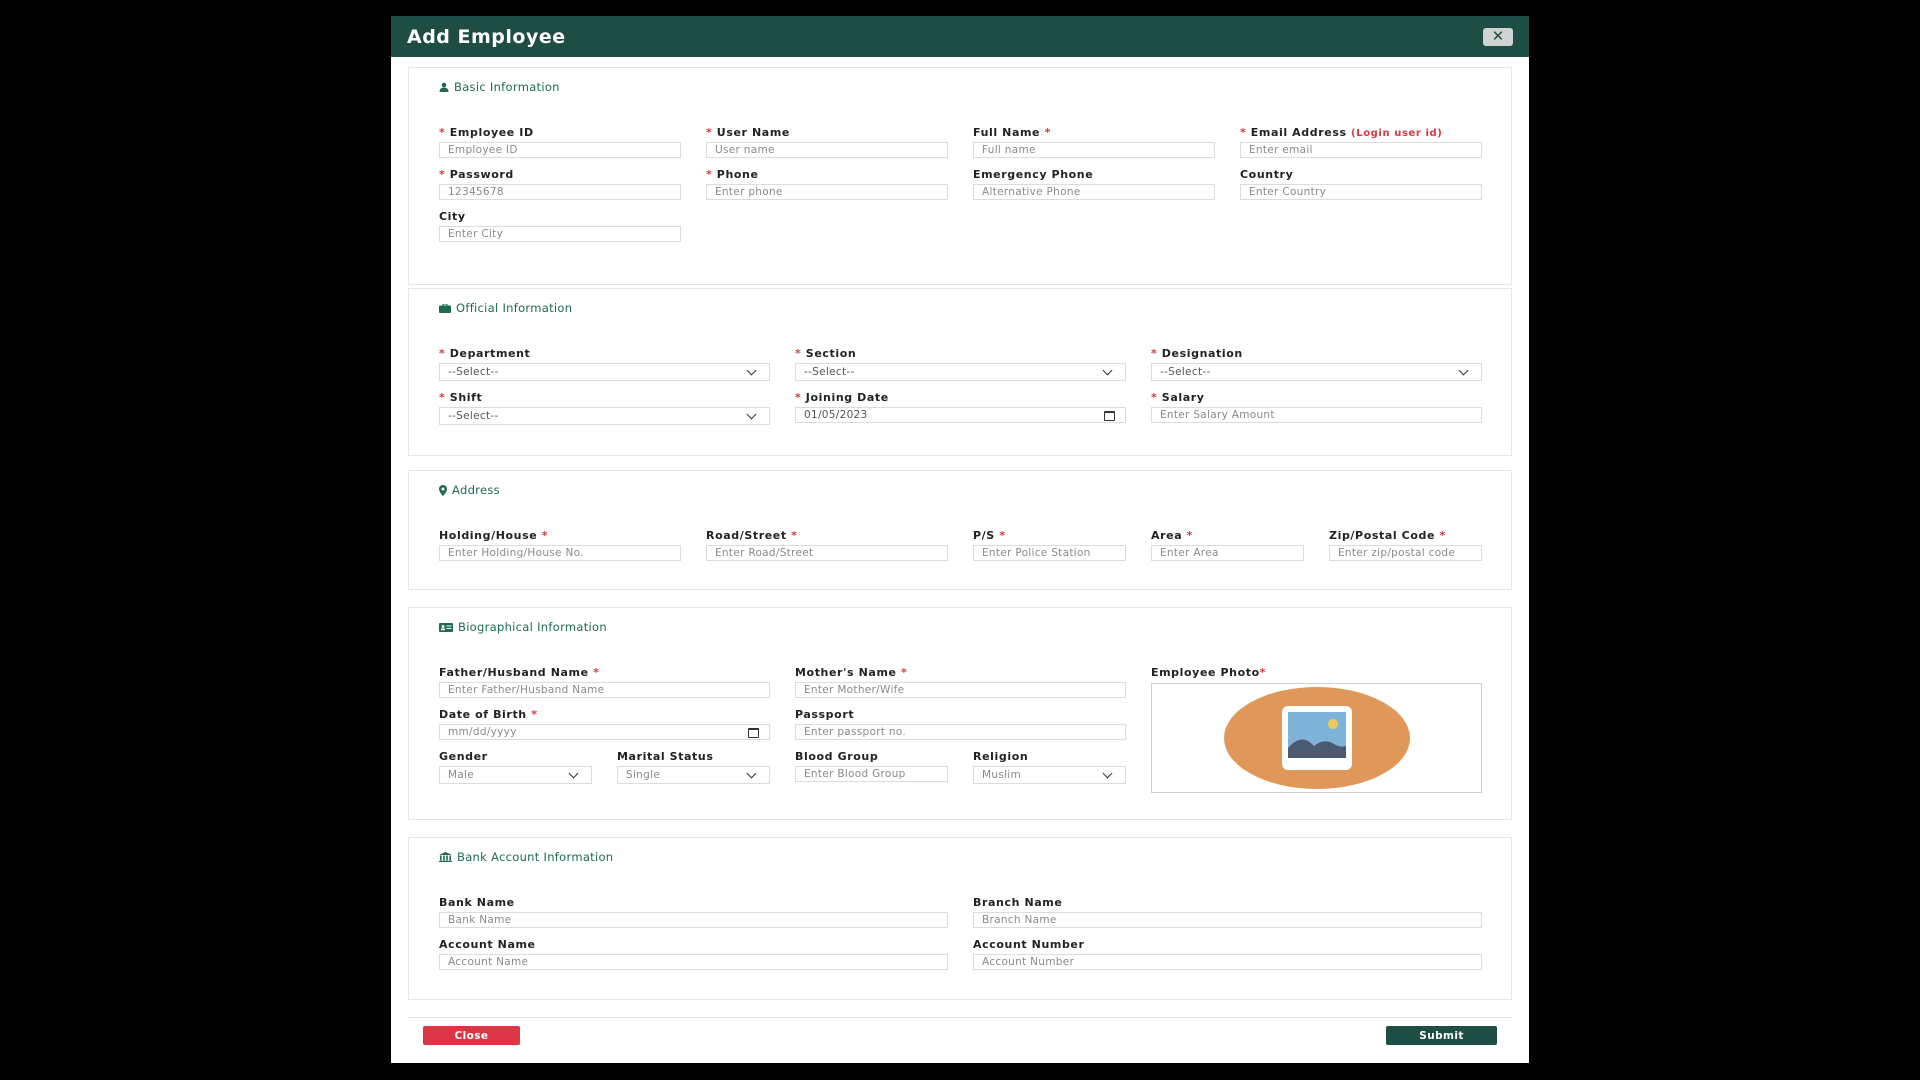  Describe the element at coordinates (604, 732) in the screenshot. I see `dob-input: mm/dd/yyyy` at that location.